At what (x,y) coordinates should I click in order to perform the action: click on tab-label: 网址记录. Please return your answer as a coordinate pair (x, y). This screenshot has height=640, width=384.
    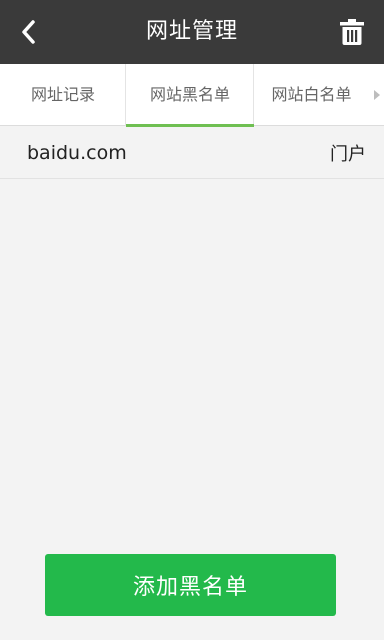
    Looking at the image, I should click on (62, 94).